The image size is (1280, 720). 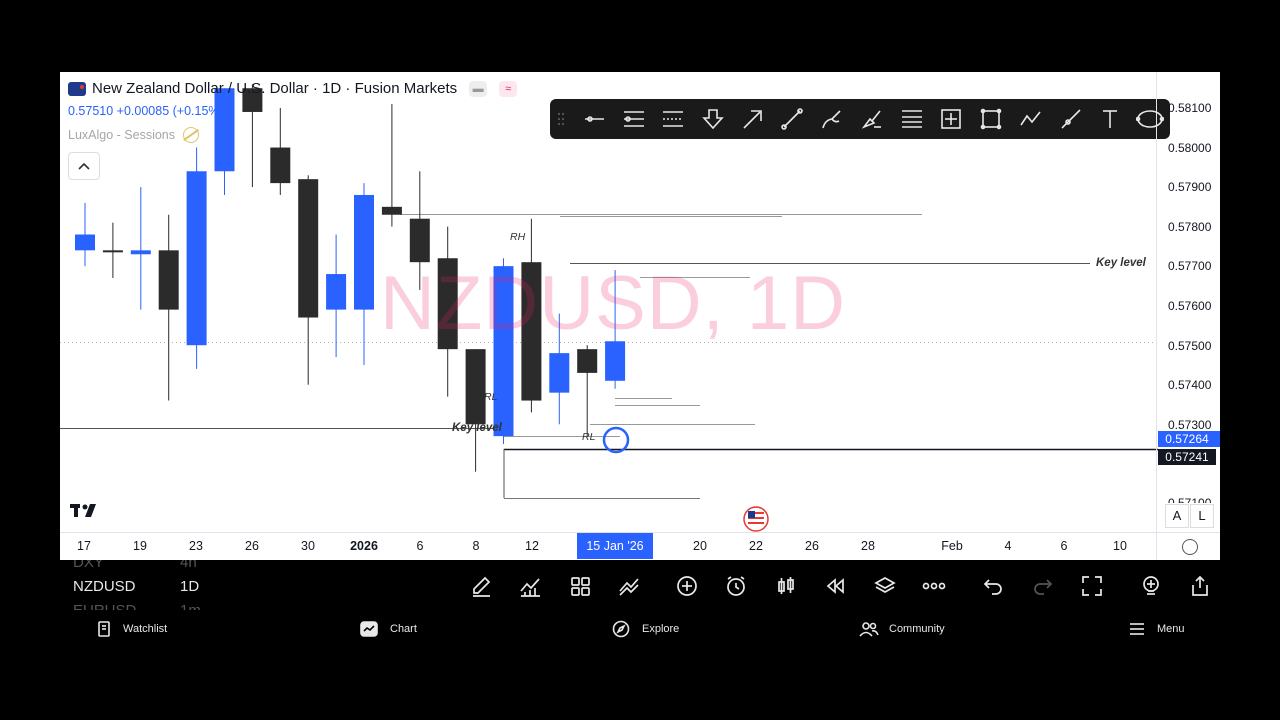 I want to click on symbol-timeframe: 1m, so click(x=190, y=606).